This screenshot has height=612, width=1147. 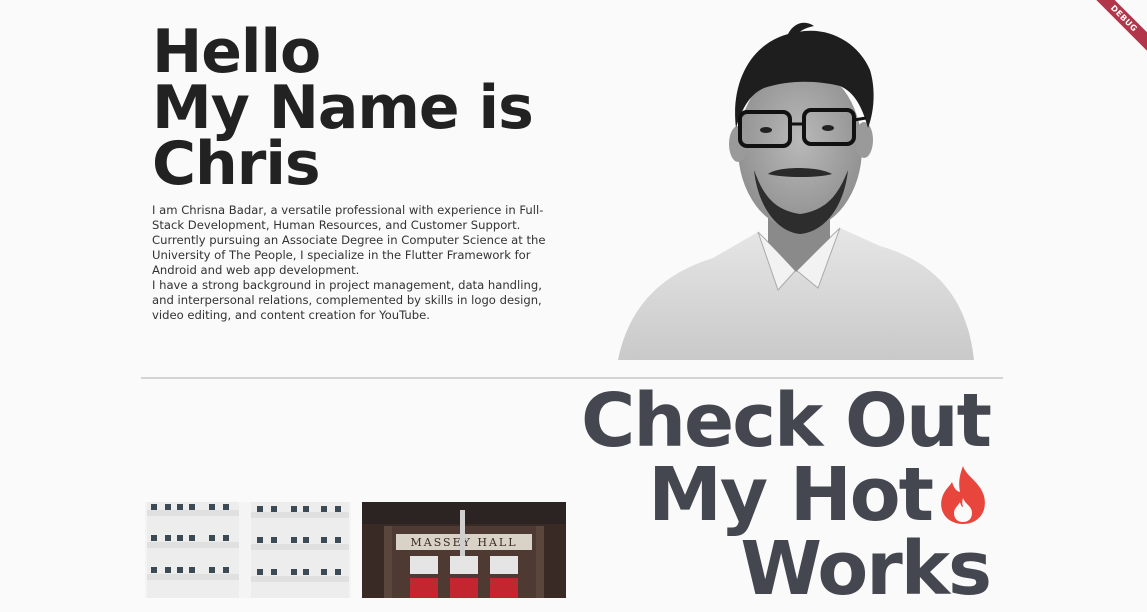 I want to click on hero-title-line: My Name is, so click(x=343, y=108).